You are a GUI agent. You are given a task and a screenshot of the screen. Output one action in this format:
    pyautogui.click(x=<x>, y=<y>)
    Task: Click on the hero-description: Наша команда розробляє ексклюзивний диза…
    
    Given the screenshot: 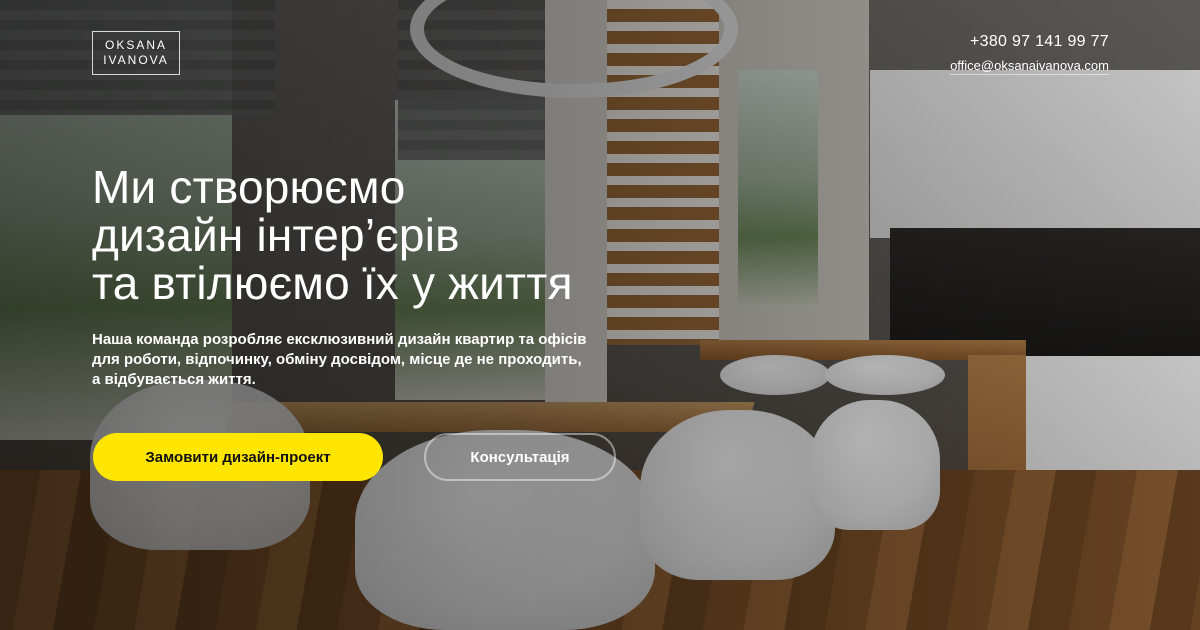 What is the action you would take?
    pyautogui.click(x=372, y=360)
    